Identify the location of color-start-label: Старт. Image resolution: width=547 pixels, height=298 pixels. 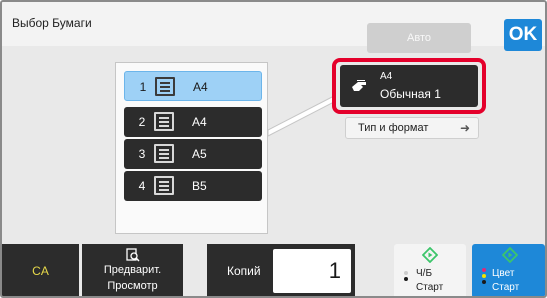
(506, 287).